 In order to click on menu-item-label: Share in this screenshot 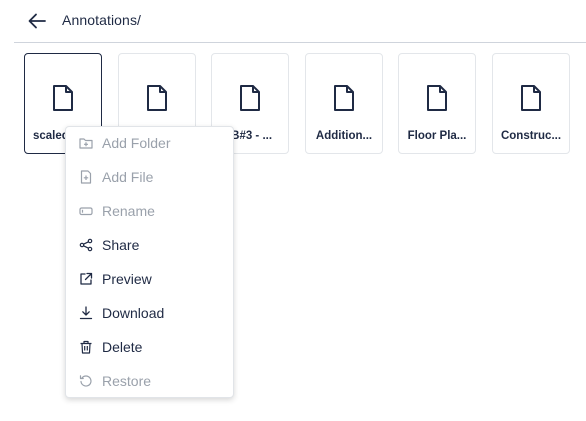, I will do `click(121, 245)`.